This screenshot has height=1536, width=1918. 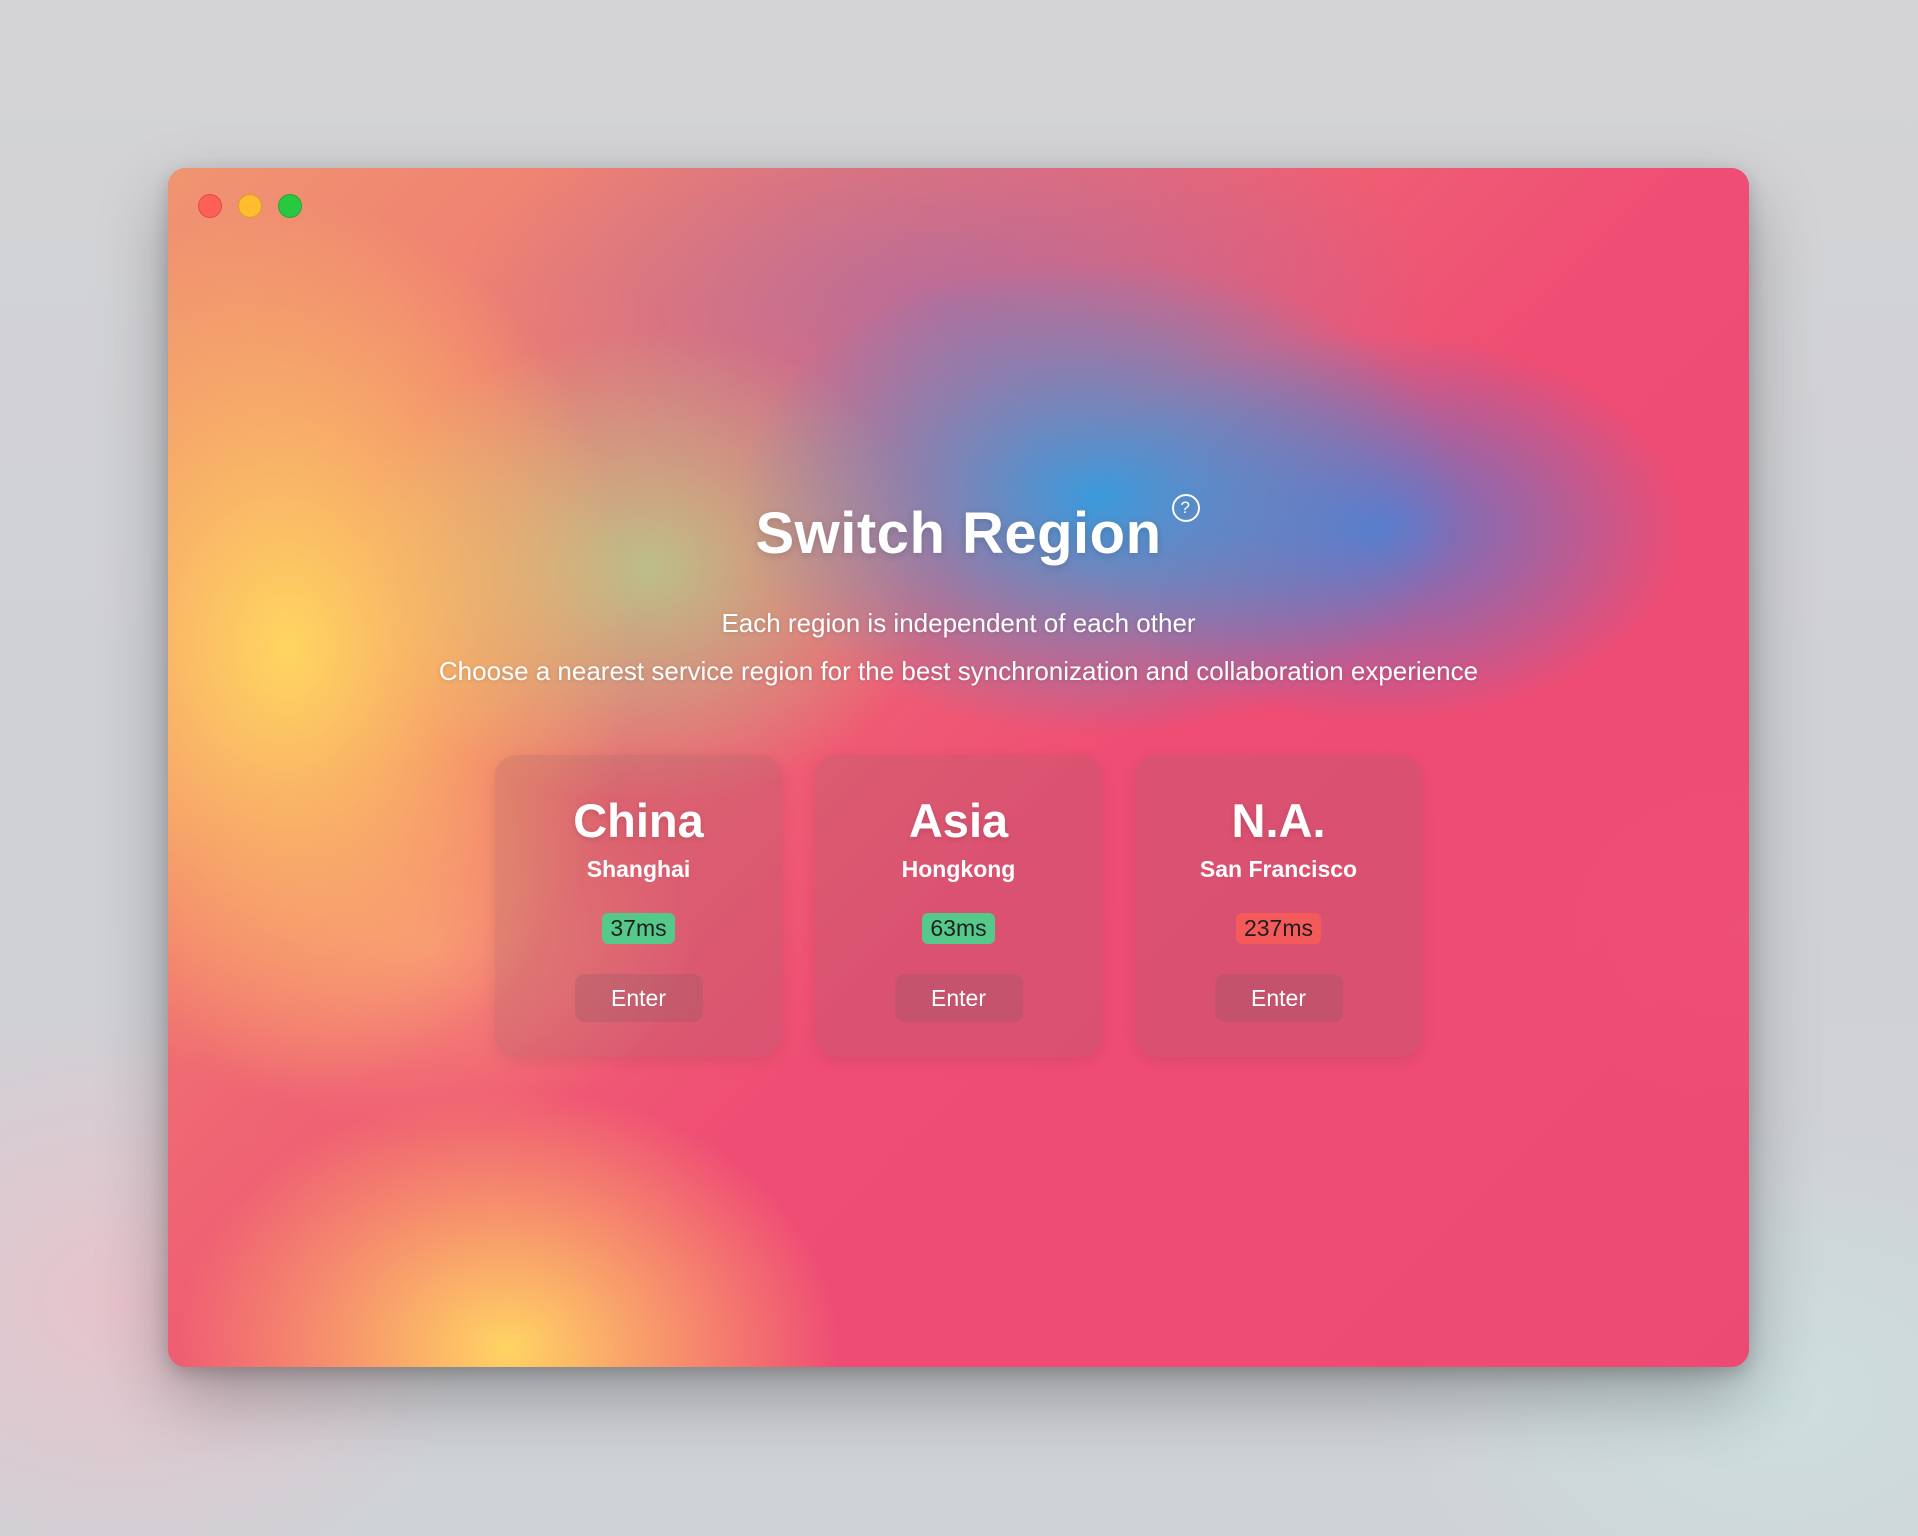 What do you see at coordinates (1278, 998) in the screenshot?
I see `enter-na-button: Enter` at bounding box center [1278, 998].